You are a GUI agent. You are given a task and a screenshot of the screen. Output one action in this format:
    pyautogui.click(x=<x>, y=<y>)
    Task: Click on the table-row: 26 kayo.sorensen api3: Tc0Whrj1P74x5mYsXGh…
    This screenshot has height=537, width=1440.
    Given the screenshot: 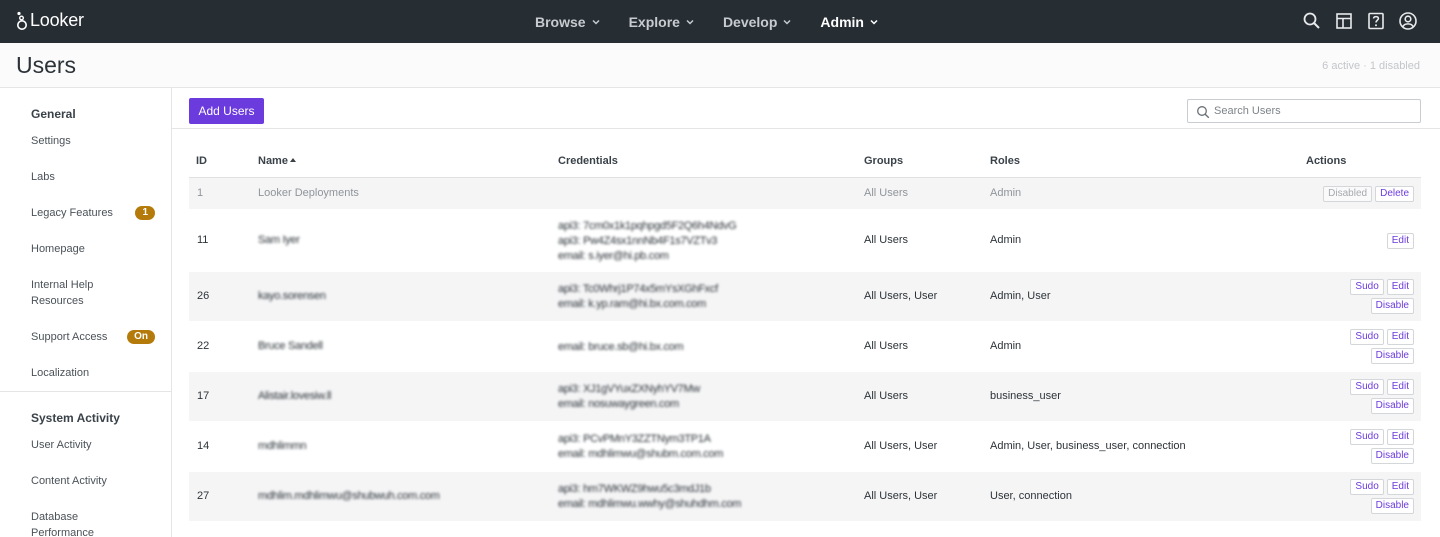 What is the action you would take?
    pyautogui.click(x=805, y=297)
    